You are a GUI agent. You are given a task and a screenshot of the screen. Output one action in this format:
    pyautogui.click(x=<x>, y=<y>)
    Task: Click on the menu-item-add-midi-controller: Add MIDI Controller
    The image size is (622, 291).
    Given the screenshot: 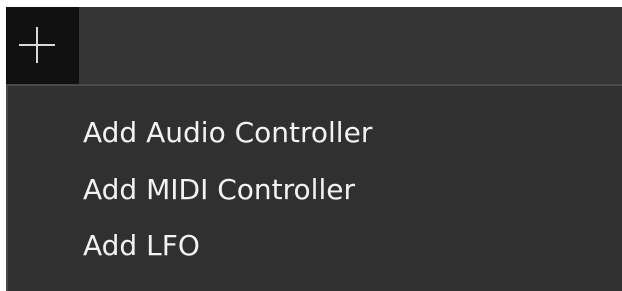 What is the action you would take?
    pyautogui.click(x=219, y=190)
    